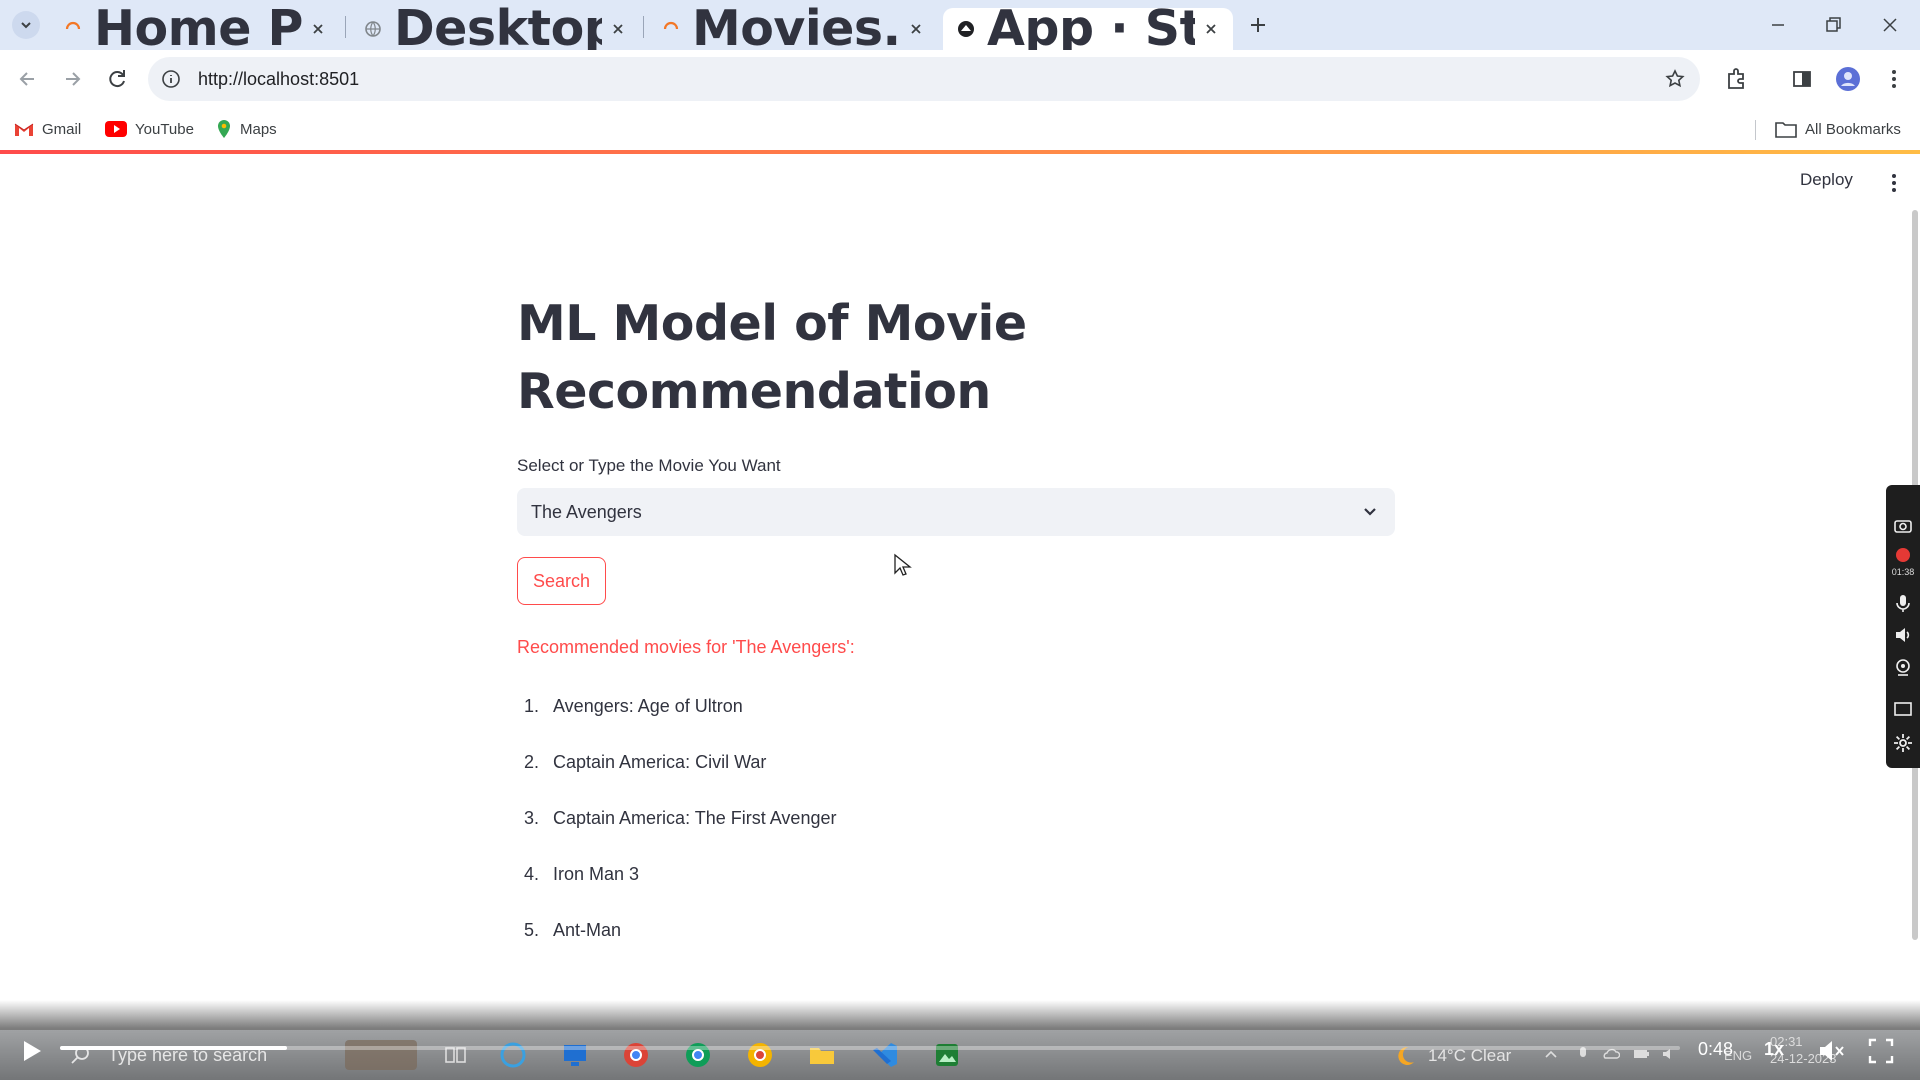 This screenshot has height=1080, width=1920. I want to click on chrome-alt-icon, so click(760, 1055).